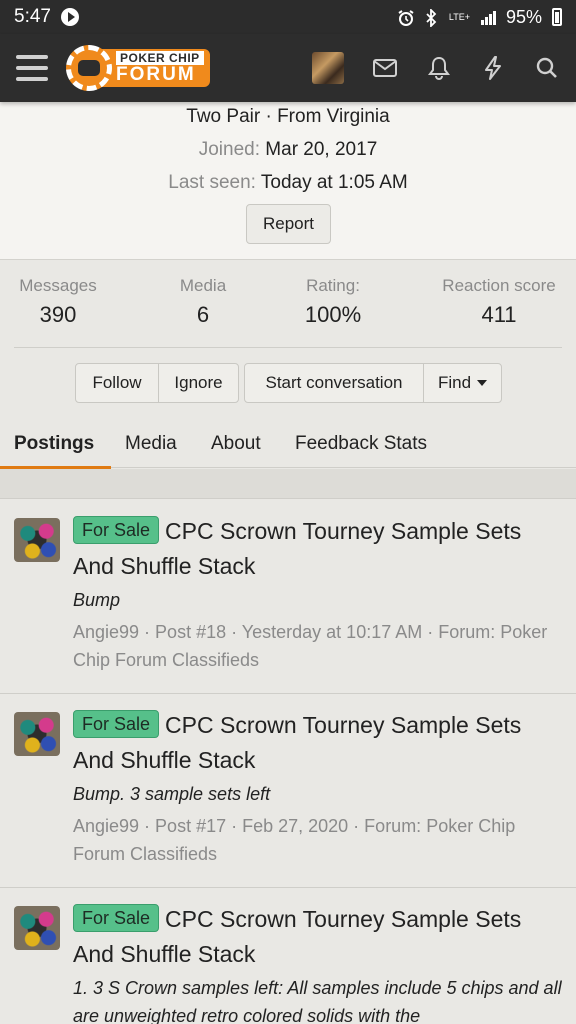 The width and height of the screenshot is (576, 1024). What do you see at coordinates (156, 74) in the screenshot?
I see `logo-text-bottom: FORUM` at bounding box center [156, 74].